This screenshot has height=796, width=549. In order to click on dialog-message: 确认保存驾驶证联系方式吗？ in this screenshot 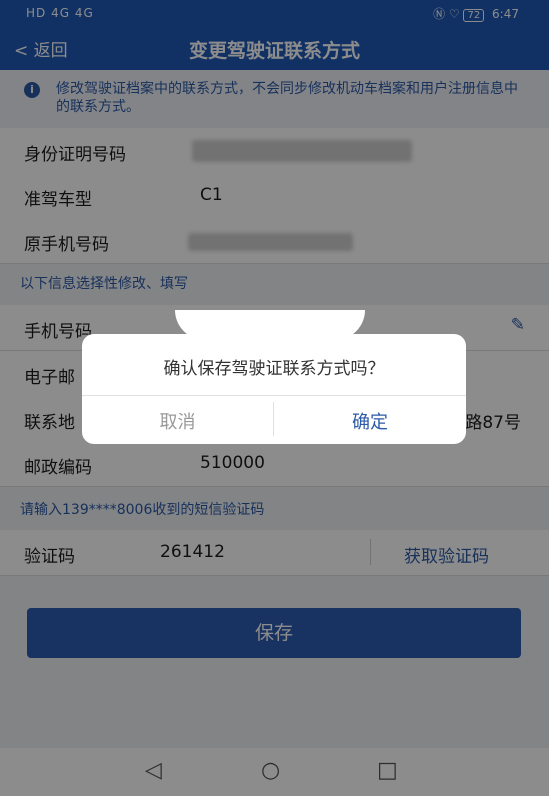, I will do `click(274, 369)`.